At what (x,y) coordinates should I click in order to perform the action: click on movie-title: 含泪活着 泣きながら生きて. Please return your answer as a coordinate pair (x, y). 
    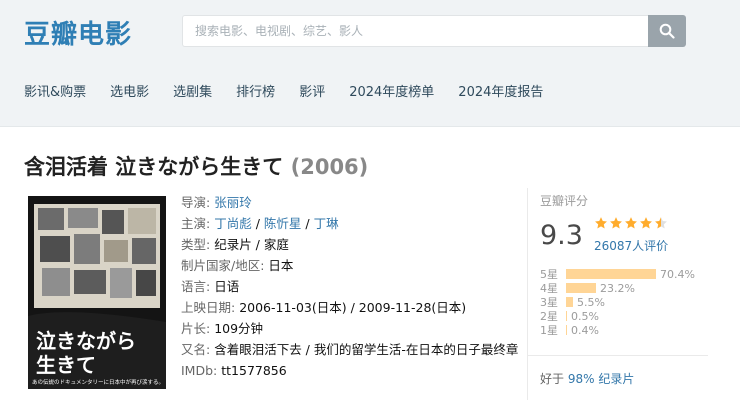
    Looking at the image, I should click on (154, 167).